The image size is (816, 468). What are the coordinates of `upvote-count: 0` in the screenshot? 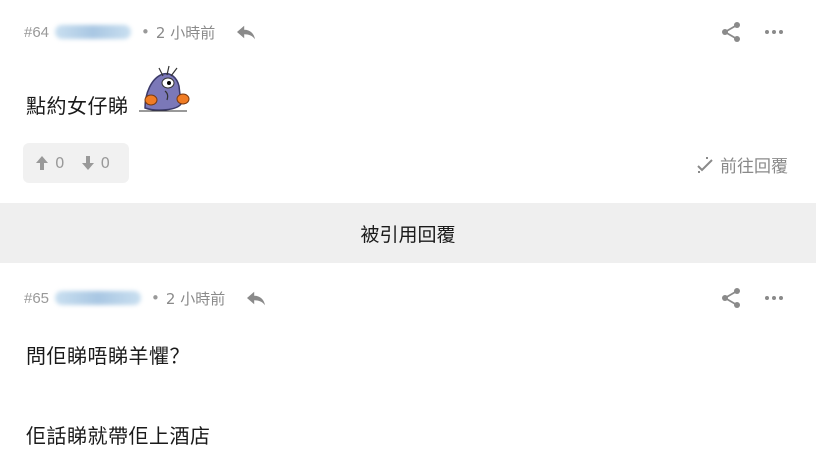 It's located at (60, 163).